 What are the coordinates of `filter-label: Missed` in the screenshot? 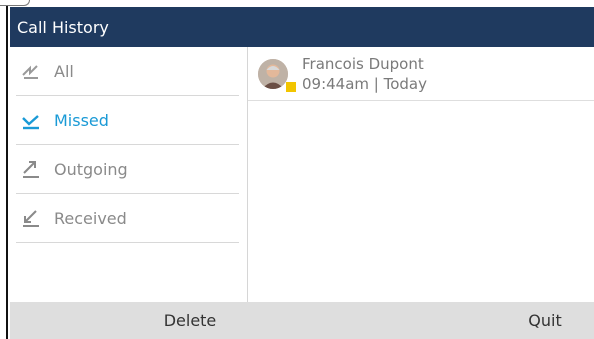 It's located at (81, 120).